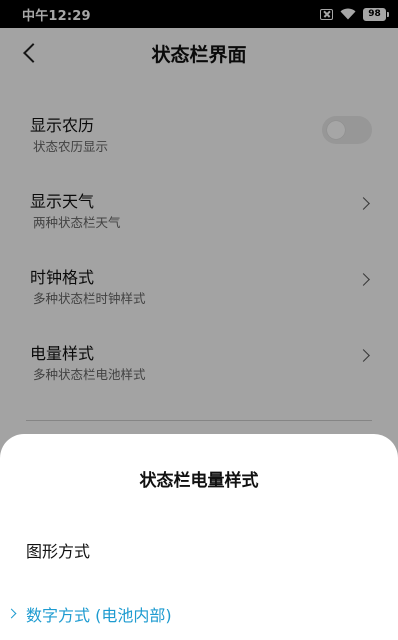  What do you see at coordinates (99, 615) in the screenshot?
I see `option-label: 数字方式 (电池内部)` at bounding box center [99, 615].